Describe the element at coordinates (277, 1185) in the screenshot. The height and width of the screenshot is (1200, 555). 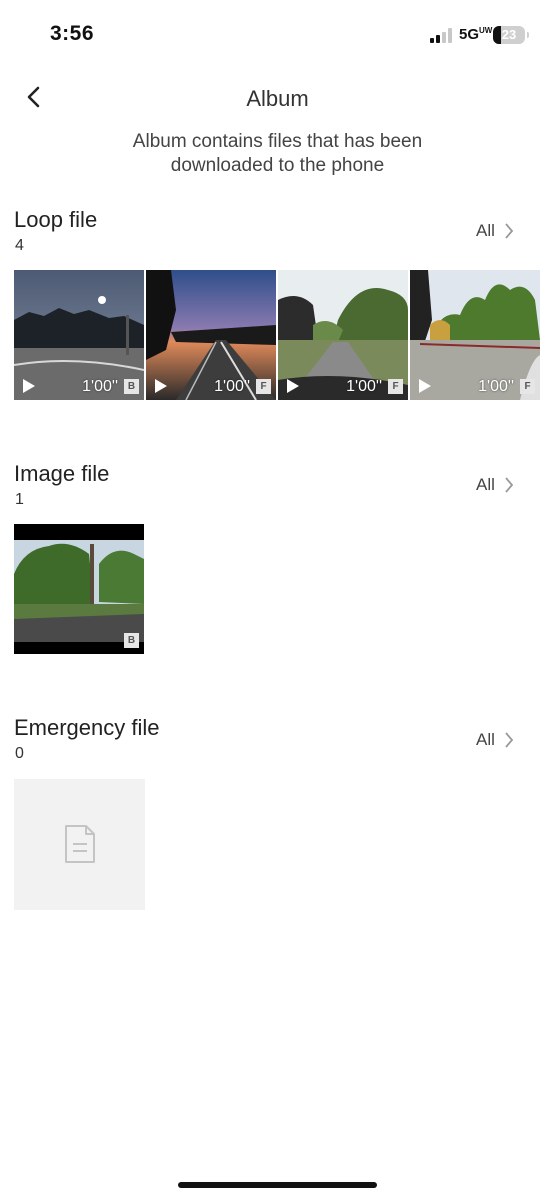
I see `home-indicator` at that location.